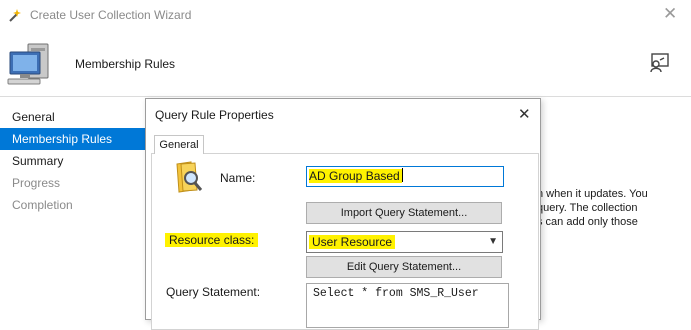  What do you see at coordinates (212, 240) in the screenshot?
I see `resource-class-label: Resource class:` at bounding box center [212, 240].